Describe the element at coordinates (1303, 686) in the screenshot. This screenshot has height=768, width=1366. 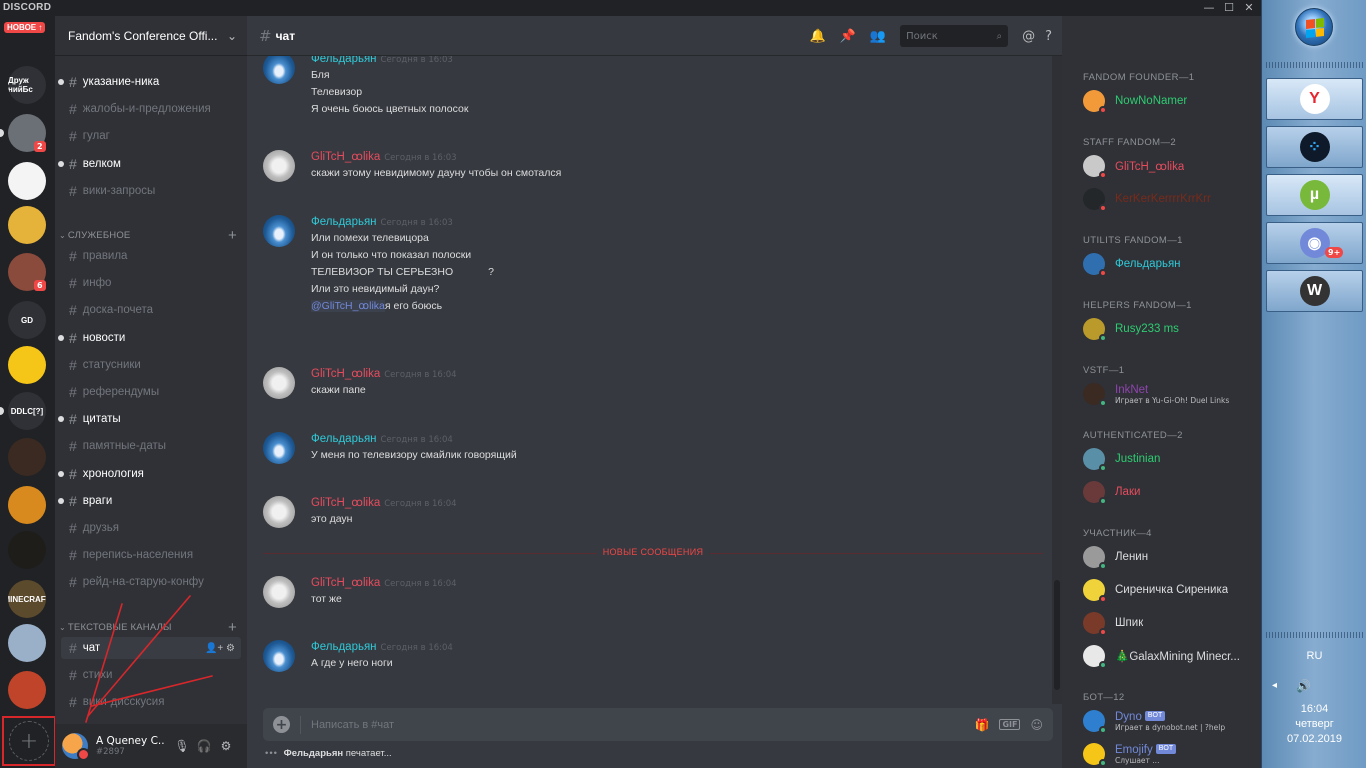
I see `volume-icon: 🔊` at that location.